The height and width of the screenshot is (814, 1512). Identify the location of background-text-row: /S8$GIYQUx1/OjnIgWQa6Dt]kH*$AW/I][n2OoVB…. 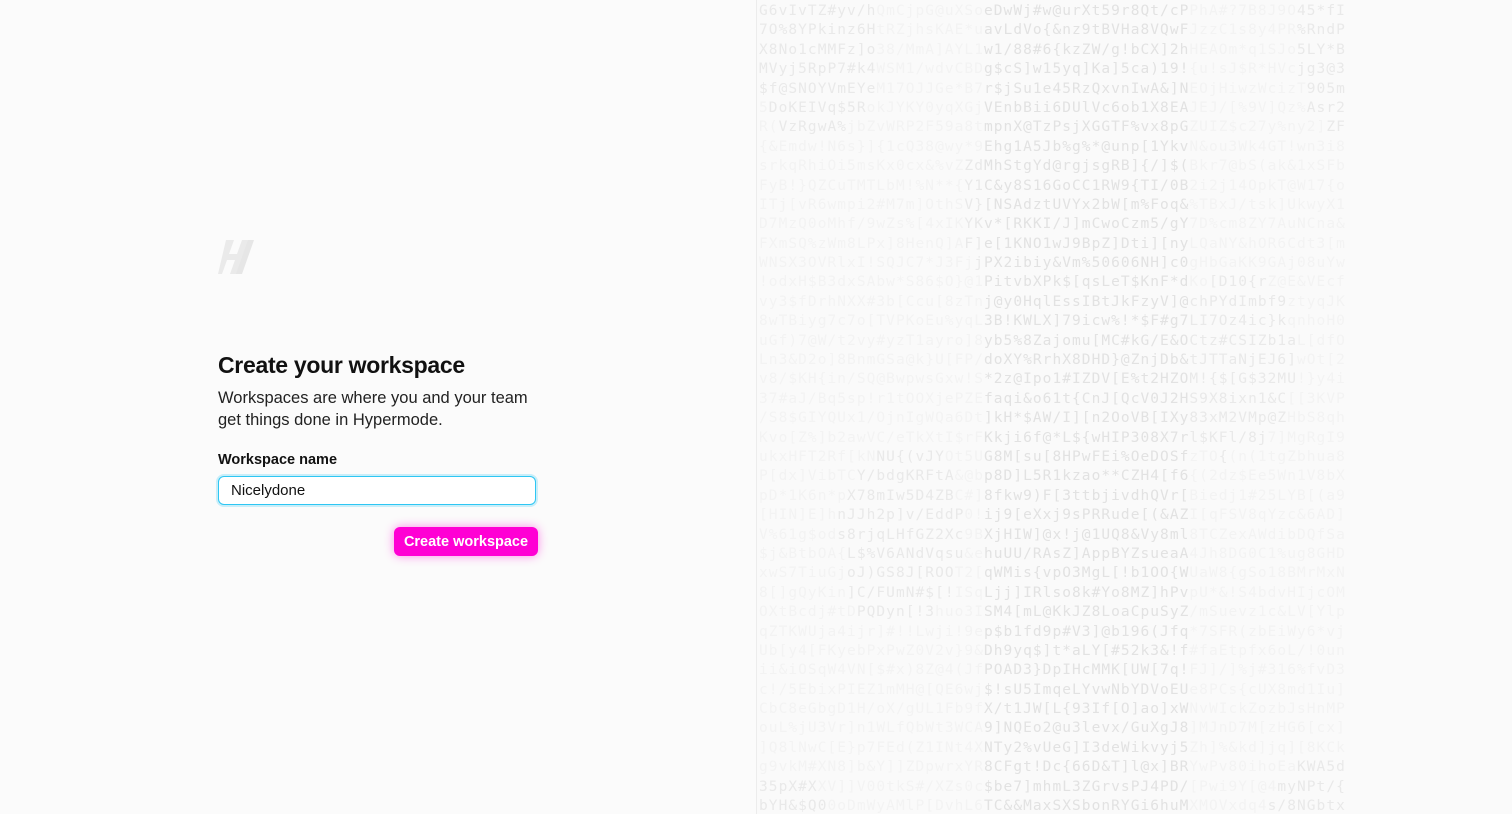
(1052, 418).